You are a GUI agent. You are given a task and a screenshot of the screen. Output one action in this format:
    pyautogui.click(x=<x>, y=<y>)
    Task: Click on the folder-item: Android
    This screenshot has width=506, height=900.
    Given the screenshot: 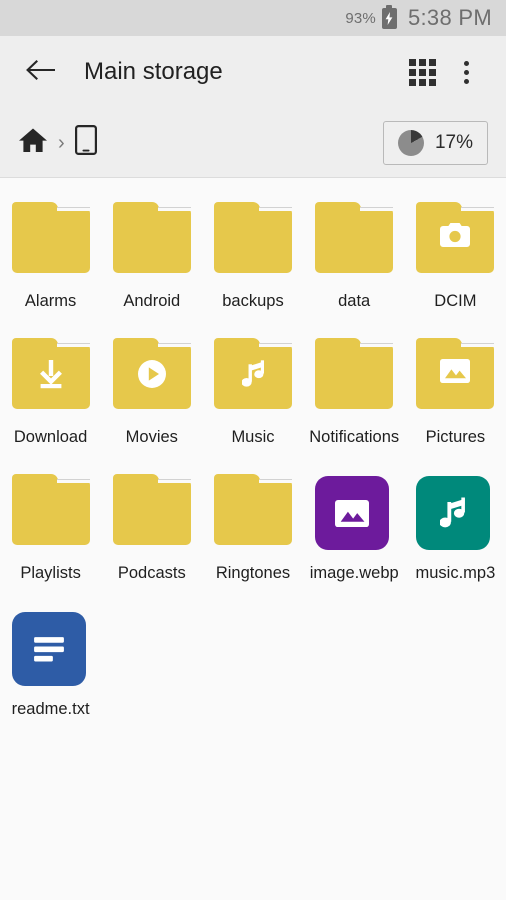 What is the action you would take?
    pyautogui.click(x=151, y=256)
    